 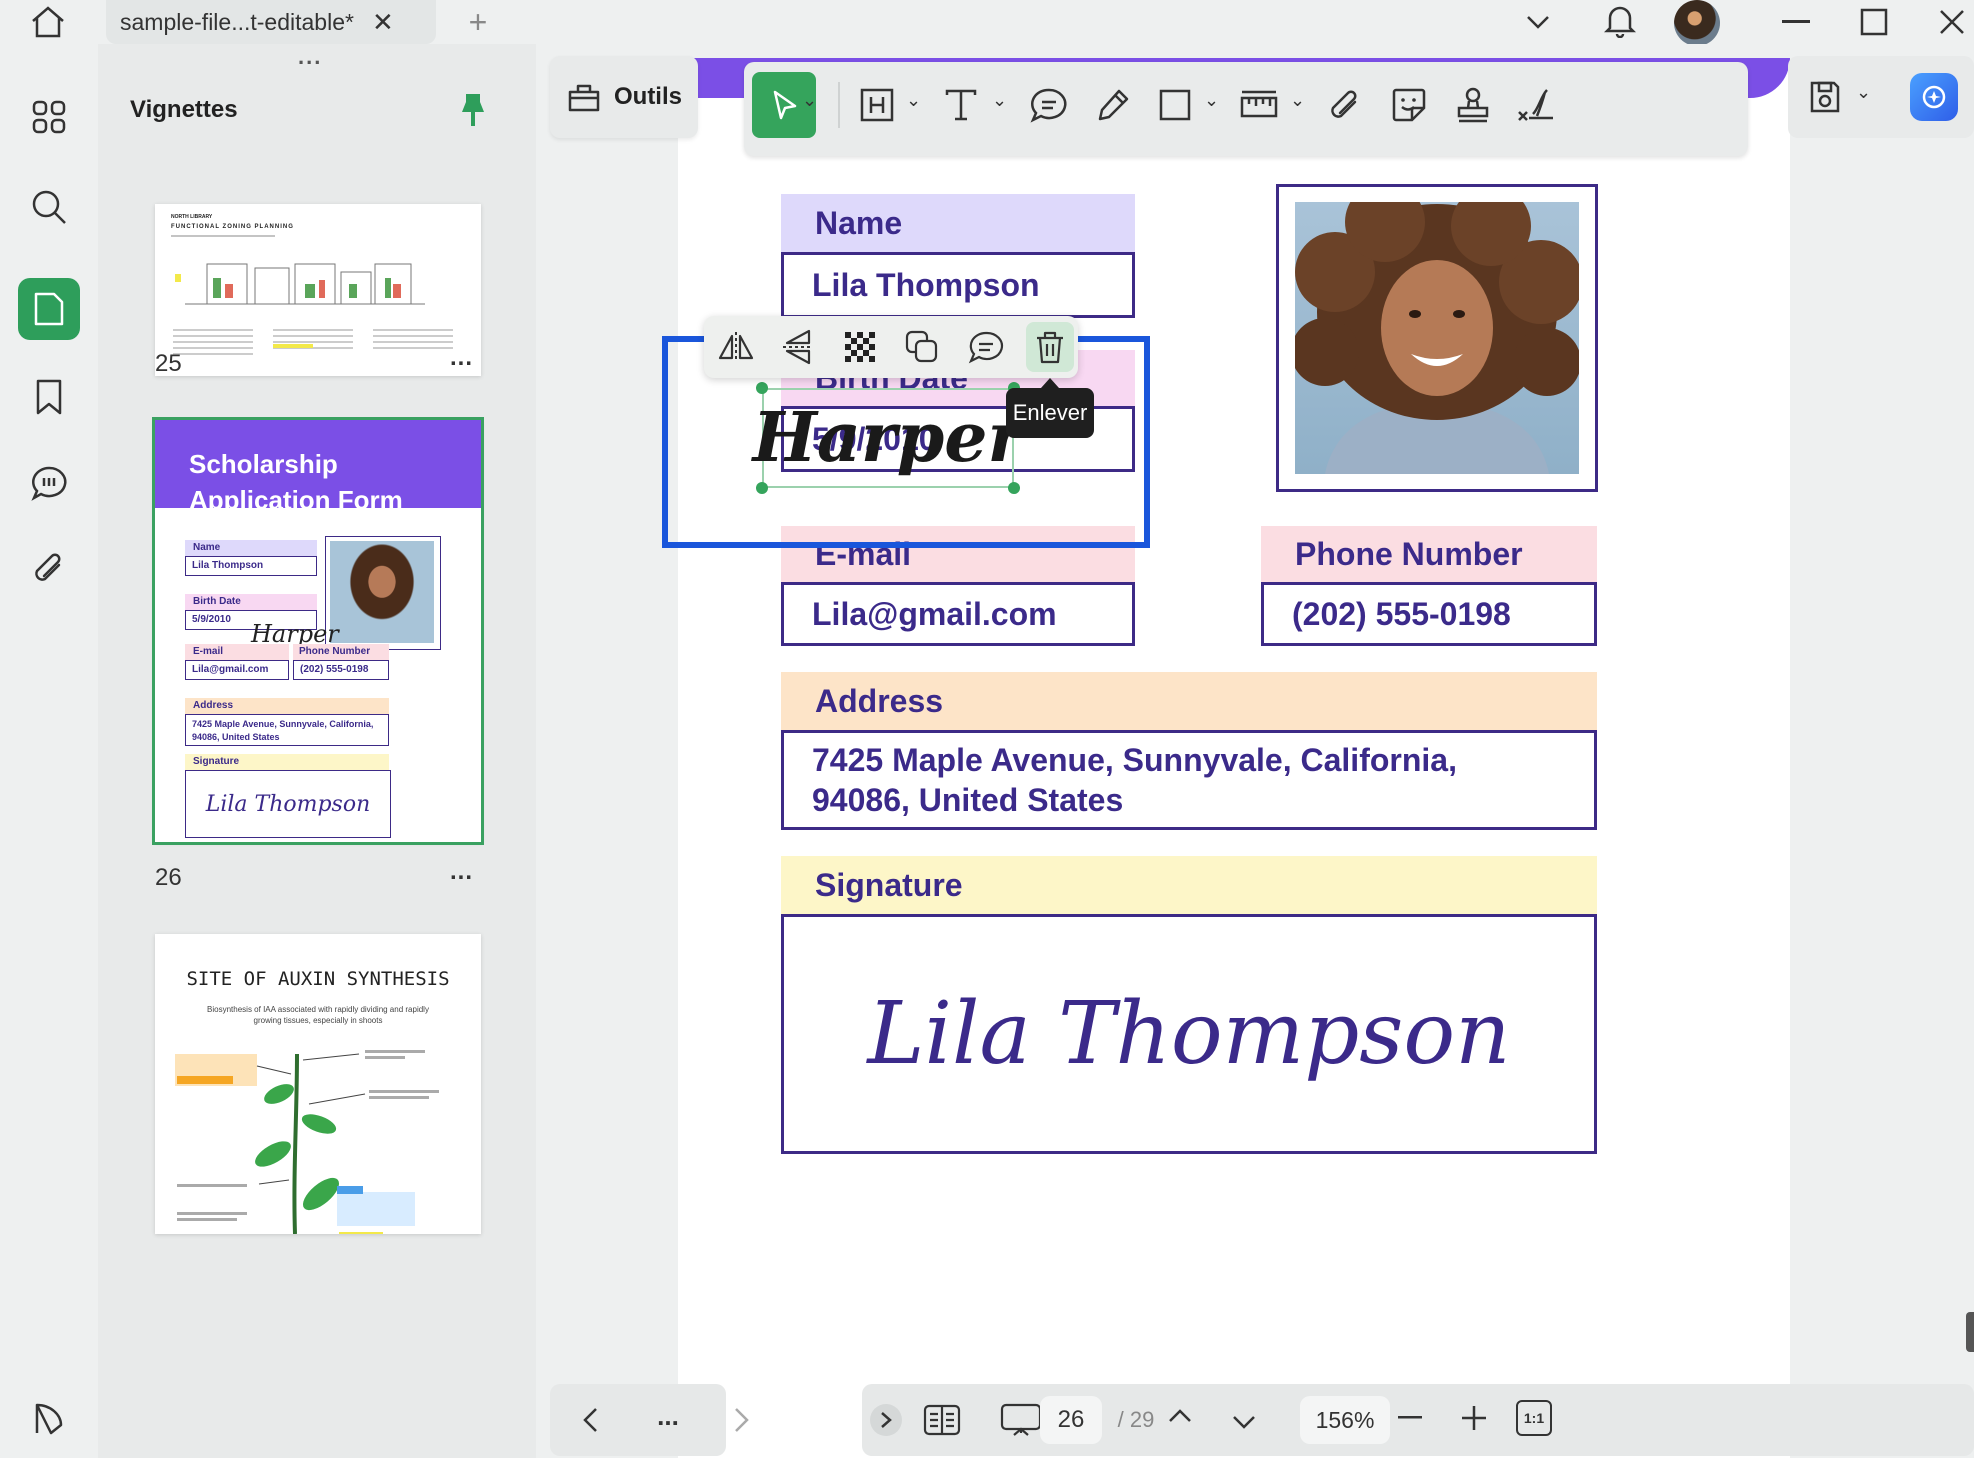 I want to click on grid-icon, so click(x=49, y=117).